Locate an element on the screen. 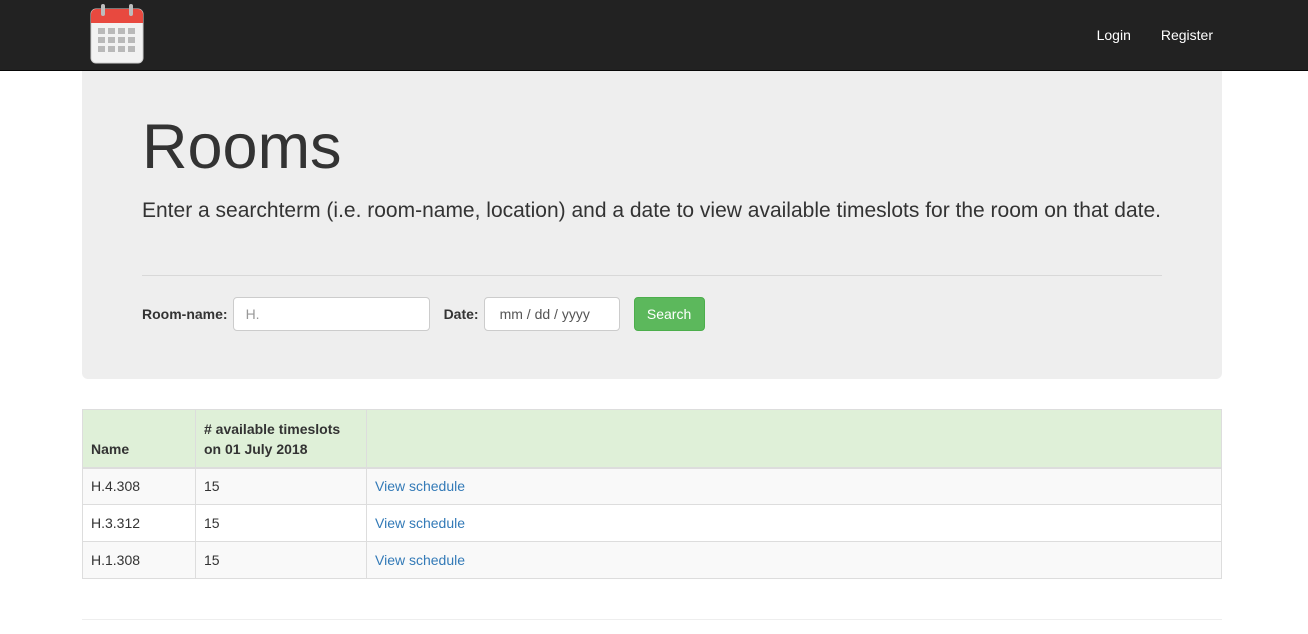 The image size is (1308, 634). table-row: H.4.308 15 View schedule is located at coordinates (652, 486).